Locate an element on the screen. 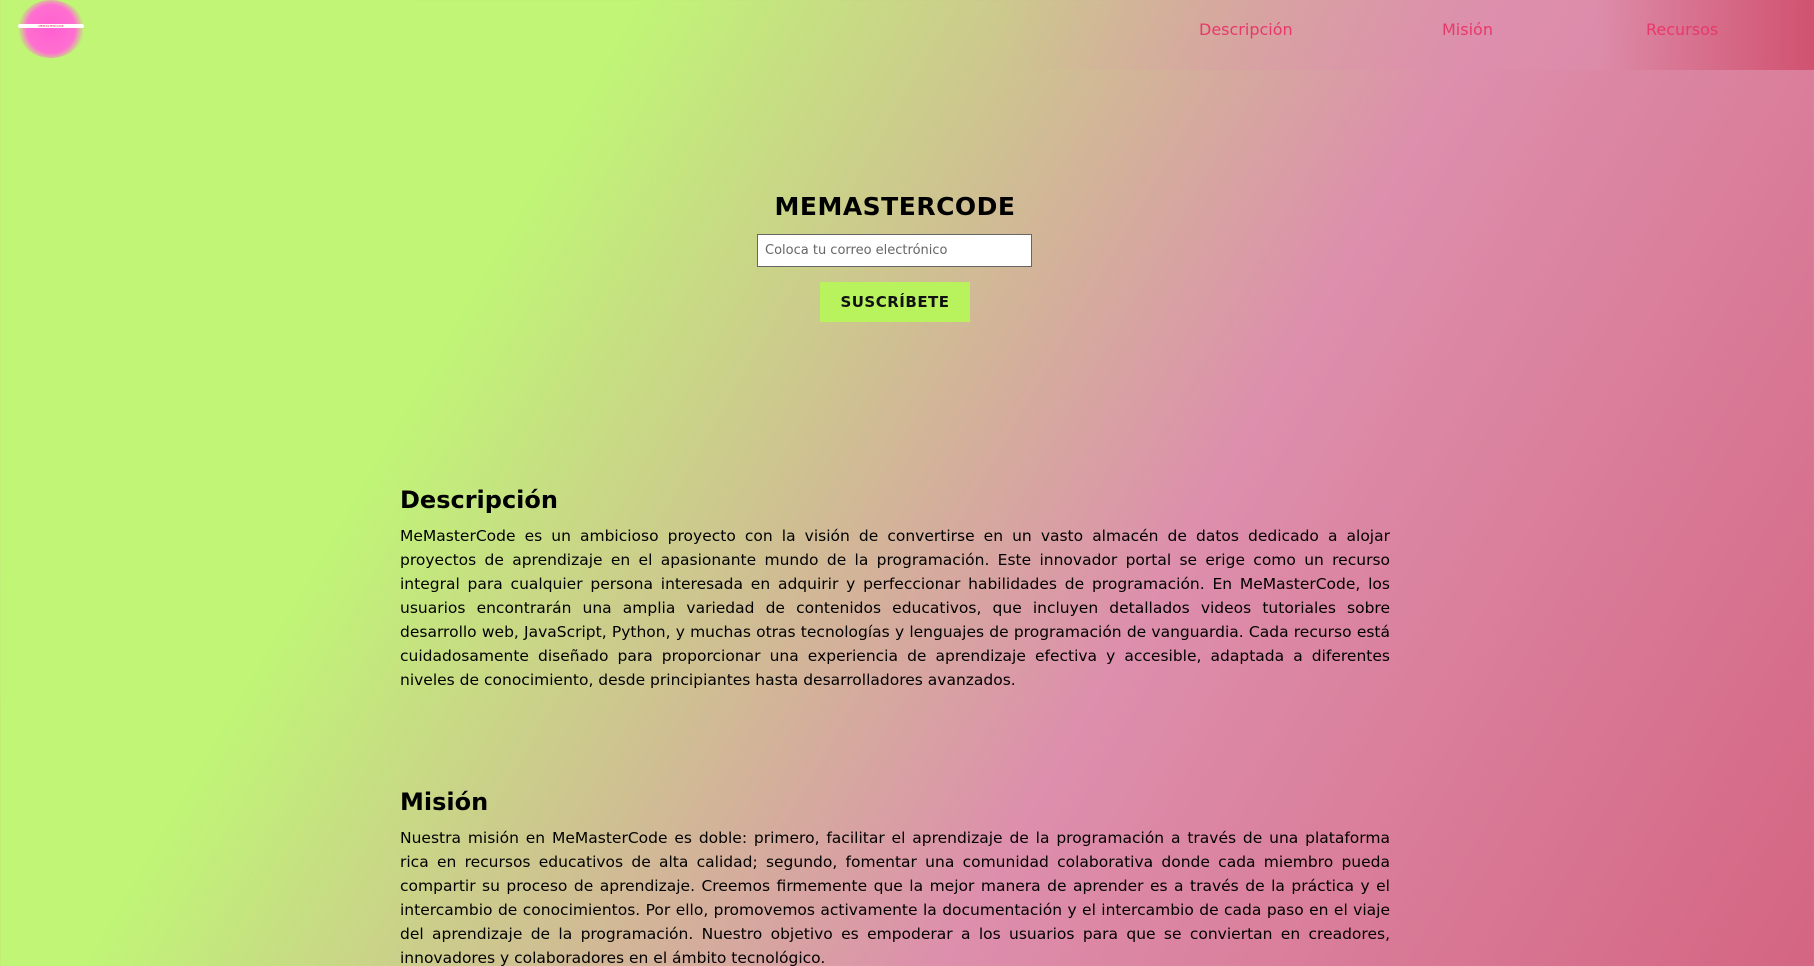 This screenshot has height=966, width=1814. nav-link-descripcion: Descripción is located at coordinates (1246, 29).